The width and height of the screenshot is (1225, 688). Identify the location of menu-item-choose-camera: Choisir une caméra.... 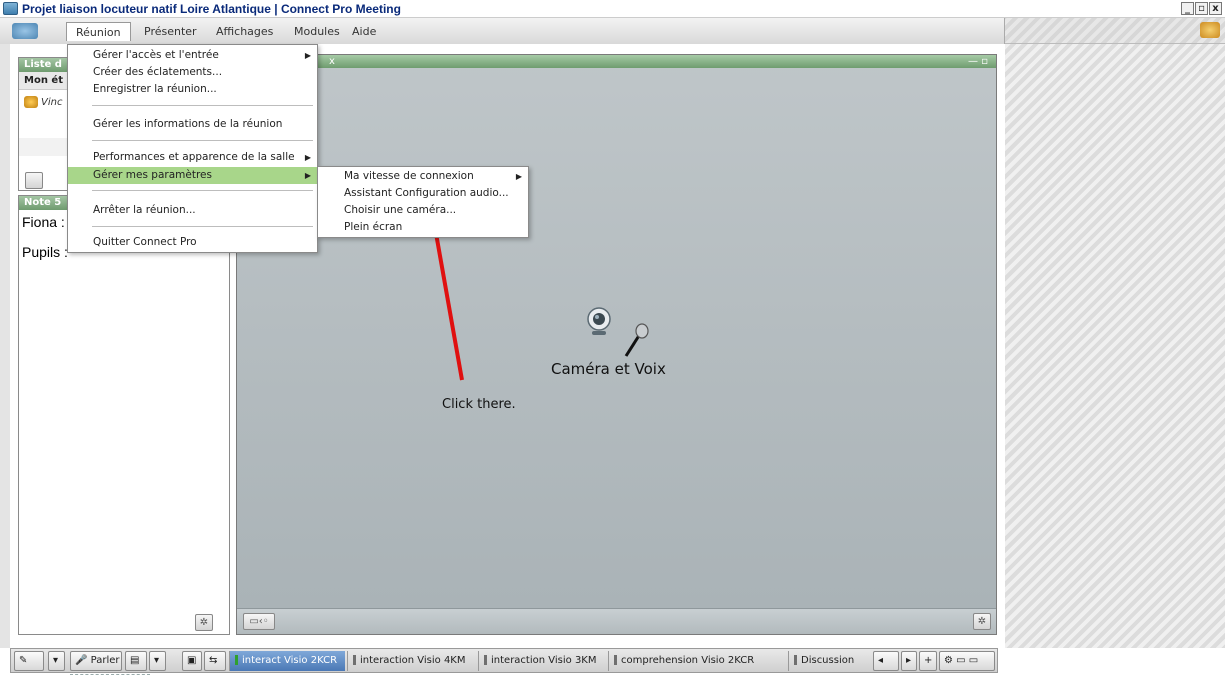
(423, 210).